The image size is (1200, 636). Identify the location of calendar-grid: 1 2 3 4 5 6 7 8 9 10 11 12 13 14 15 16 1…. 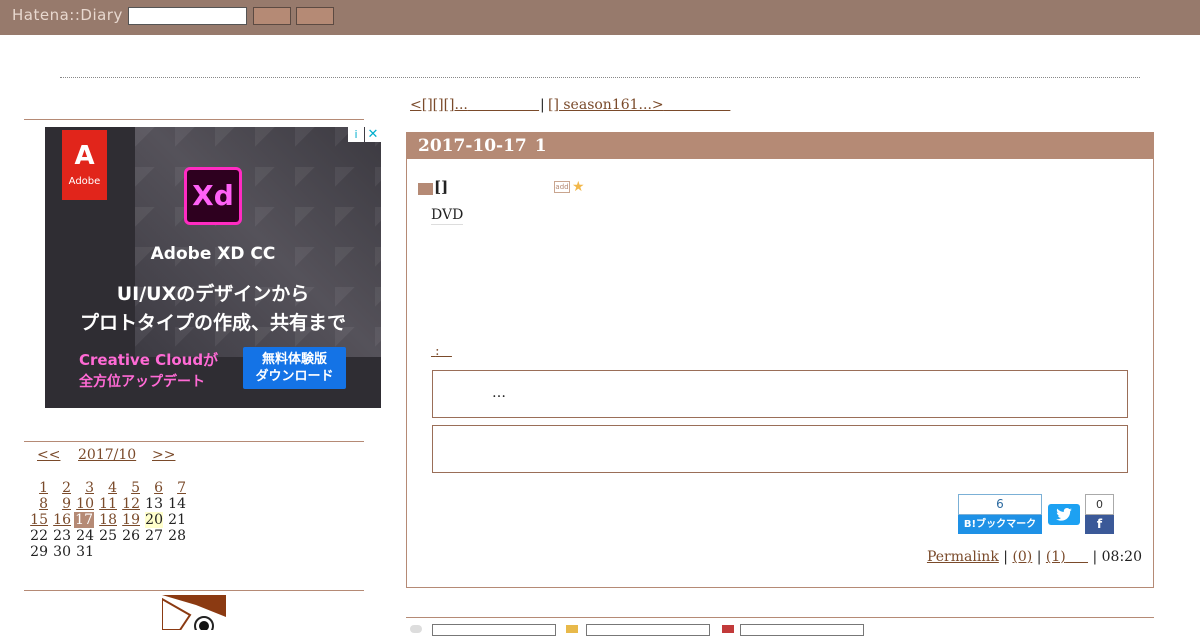
(105, 520).